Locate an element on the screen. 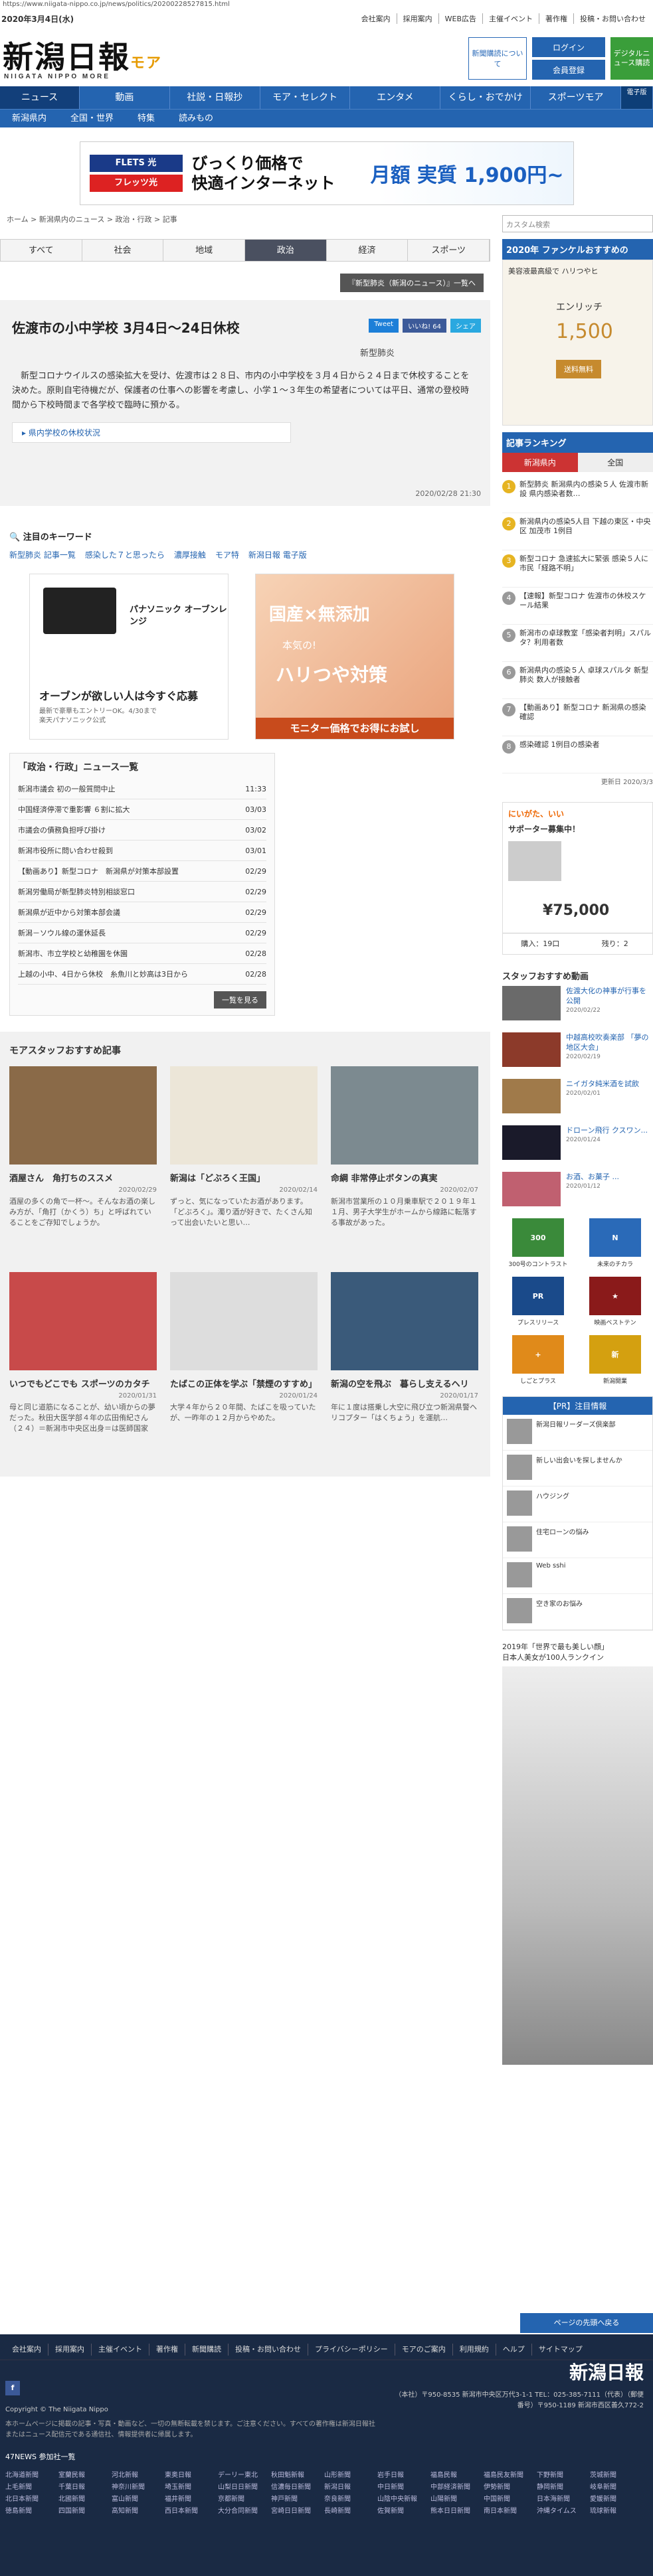  page-top-button: ページの先頭へ戻る is located at coordinates (587, 2323).